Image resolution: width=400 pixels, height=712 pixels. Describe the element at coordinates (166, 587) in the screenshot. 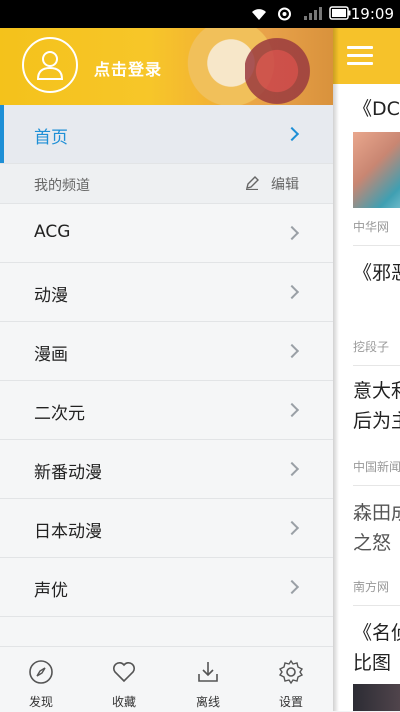

I see `channel-item: 声优` at that location.